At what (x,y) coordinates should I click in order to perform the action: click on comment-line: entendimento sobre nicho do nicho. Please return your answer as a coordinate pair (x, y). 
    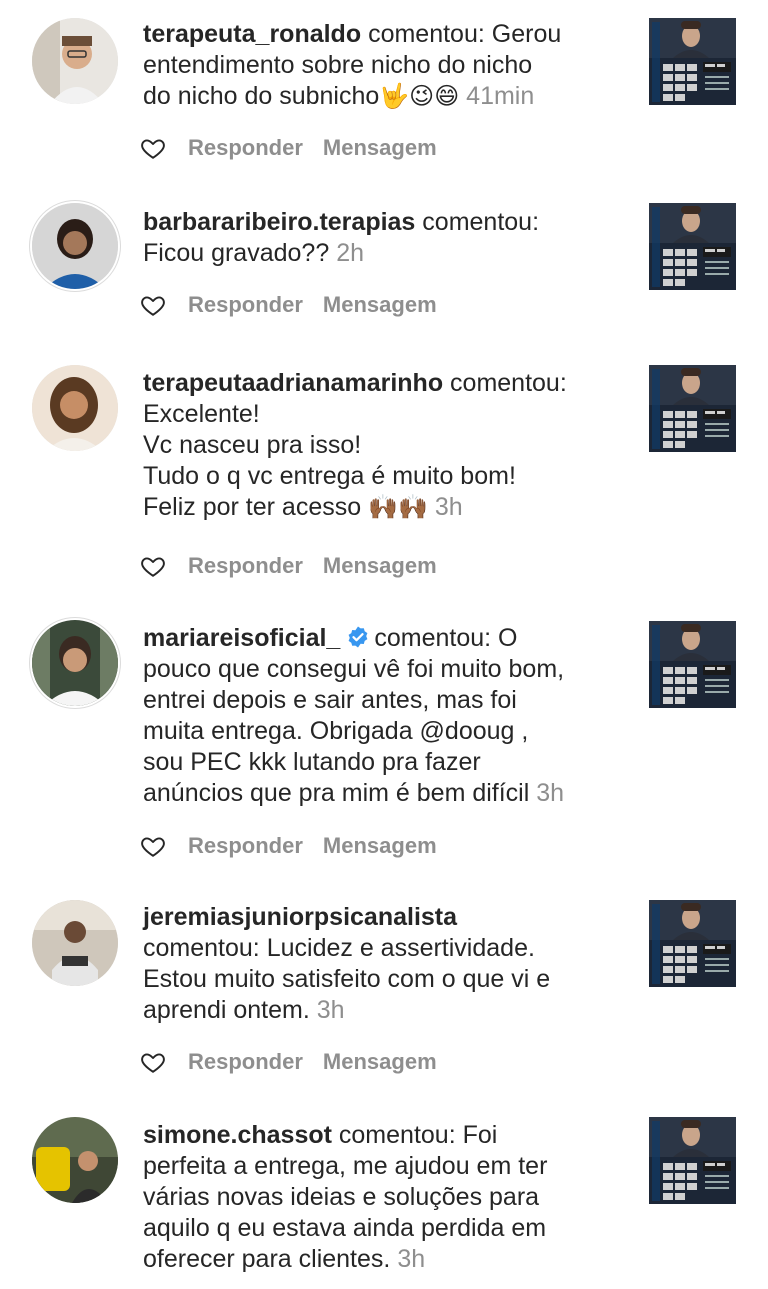
    Looking at the image, I should click on (338, 65).